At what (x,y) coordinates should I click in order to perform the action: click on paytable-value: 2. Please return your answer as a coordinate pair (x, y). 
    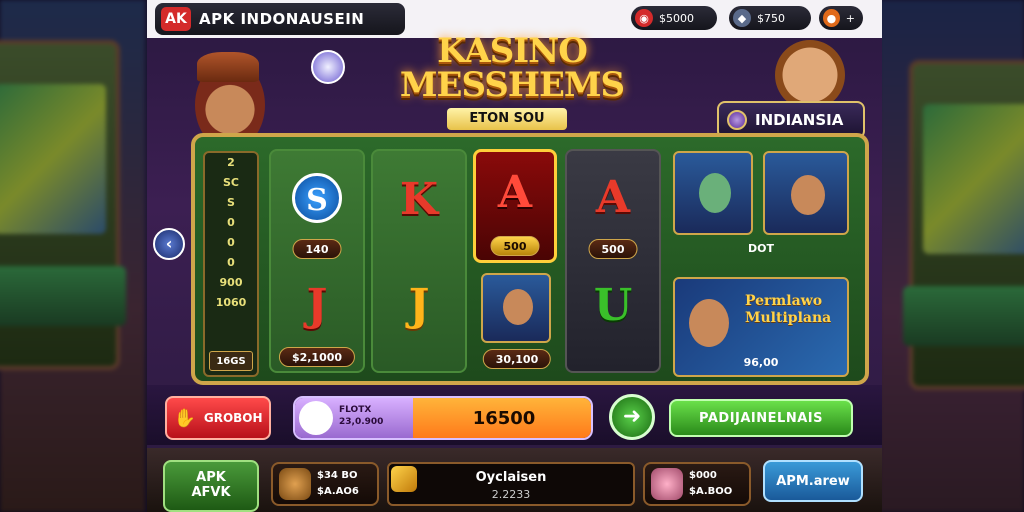
    Looking at the image, I should click on (231, 162).